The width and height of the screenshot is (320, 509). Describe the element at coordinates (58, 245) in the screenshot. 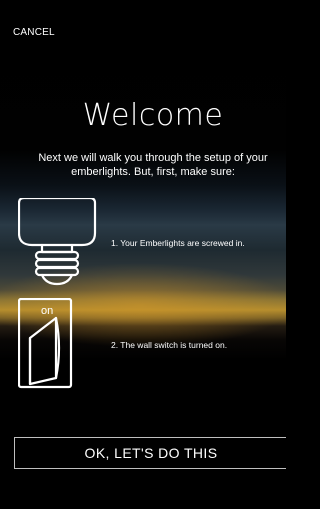

I see `light-bulb-icon` at that location.